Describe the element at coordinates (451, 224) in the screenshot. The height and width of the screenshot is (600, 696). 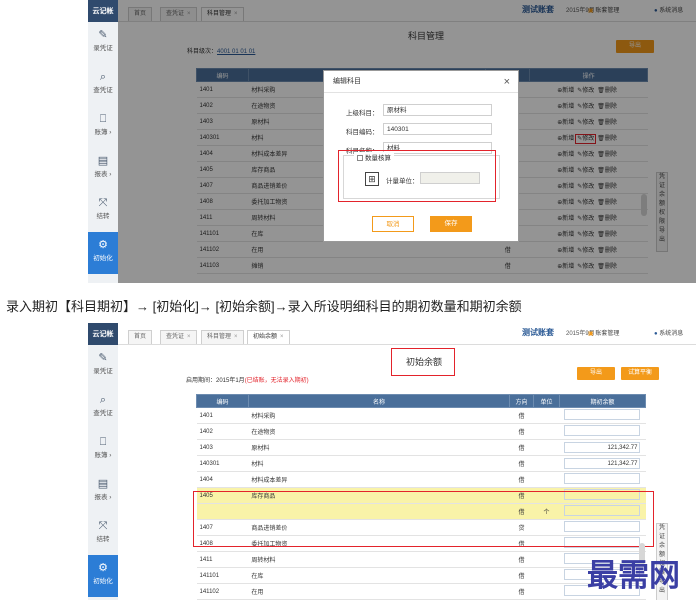
I see `save-button: 保存` at that location.